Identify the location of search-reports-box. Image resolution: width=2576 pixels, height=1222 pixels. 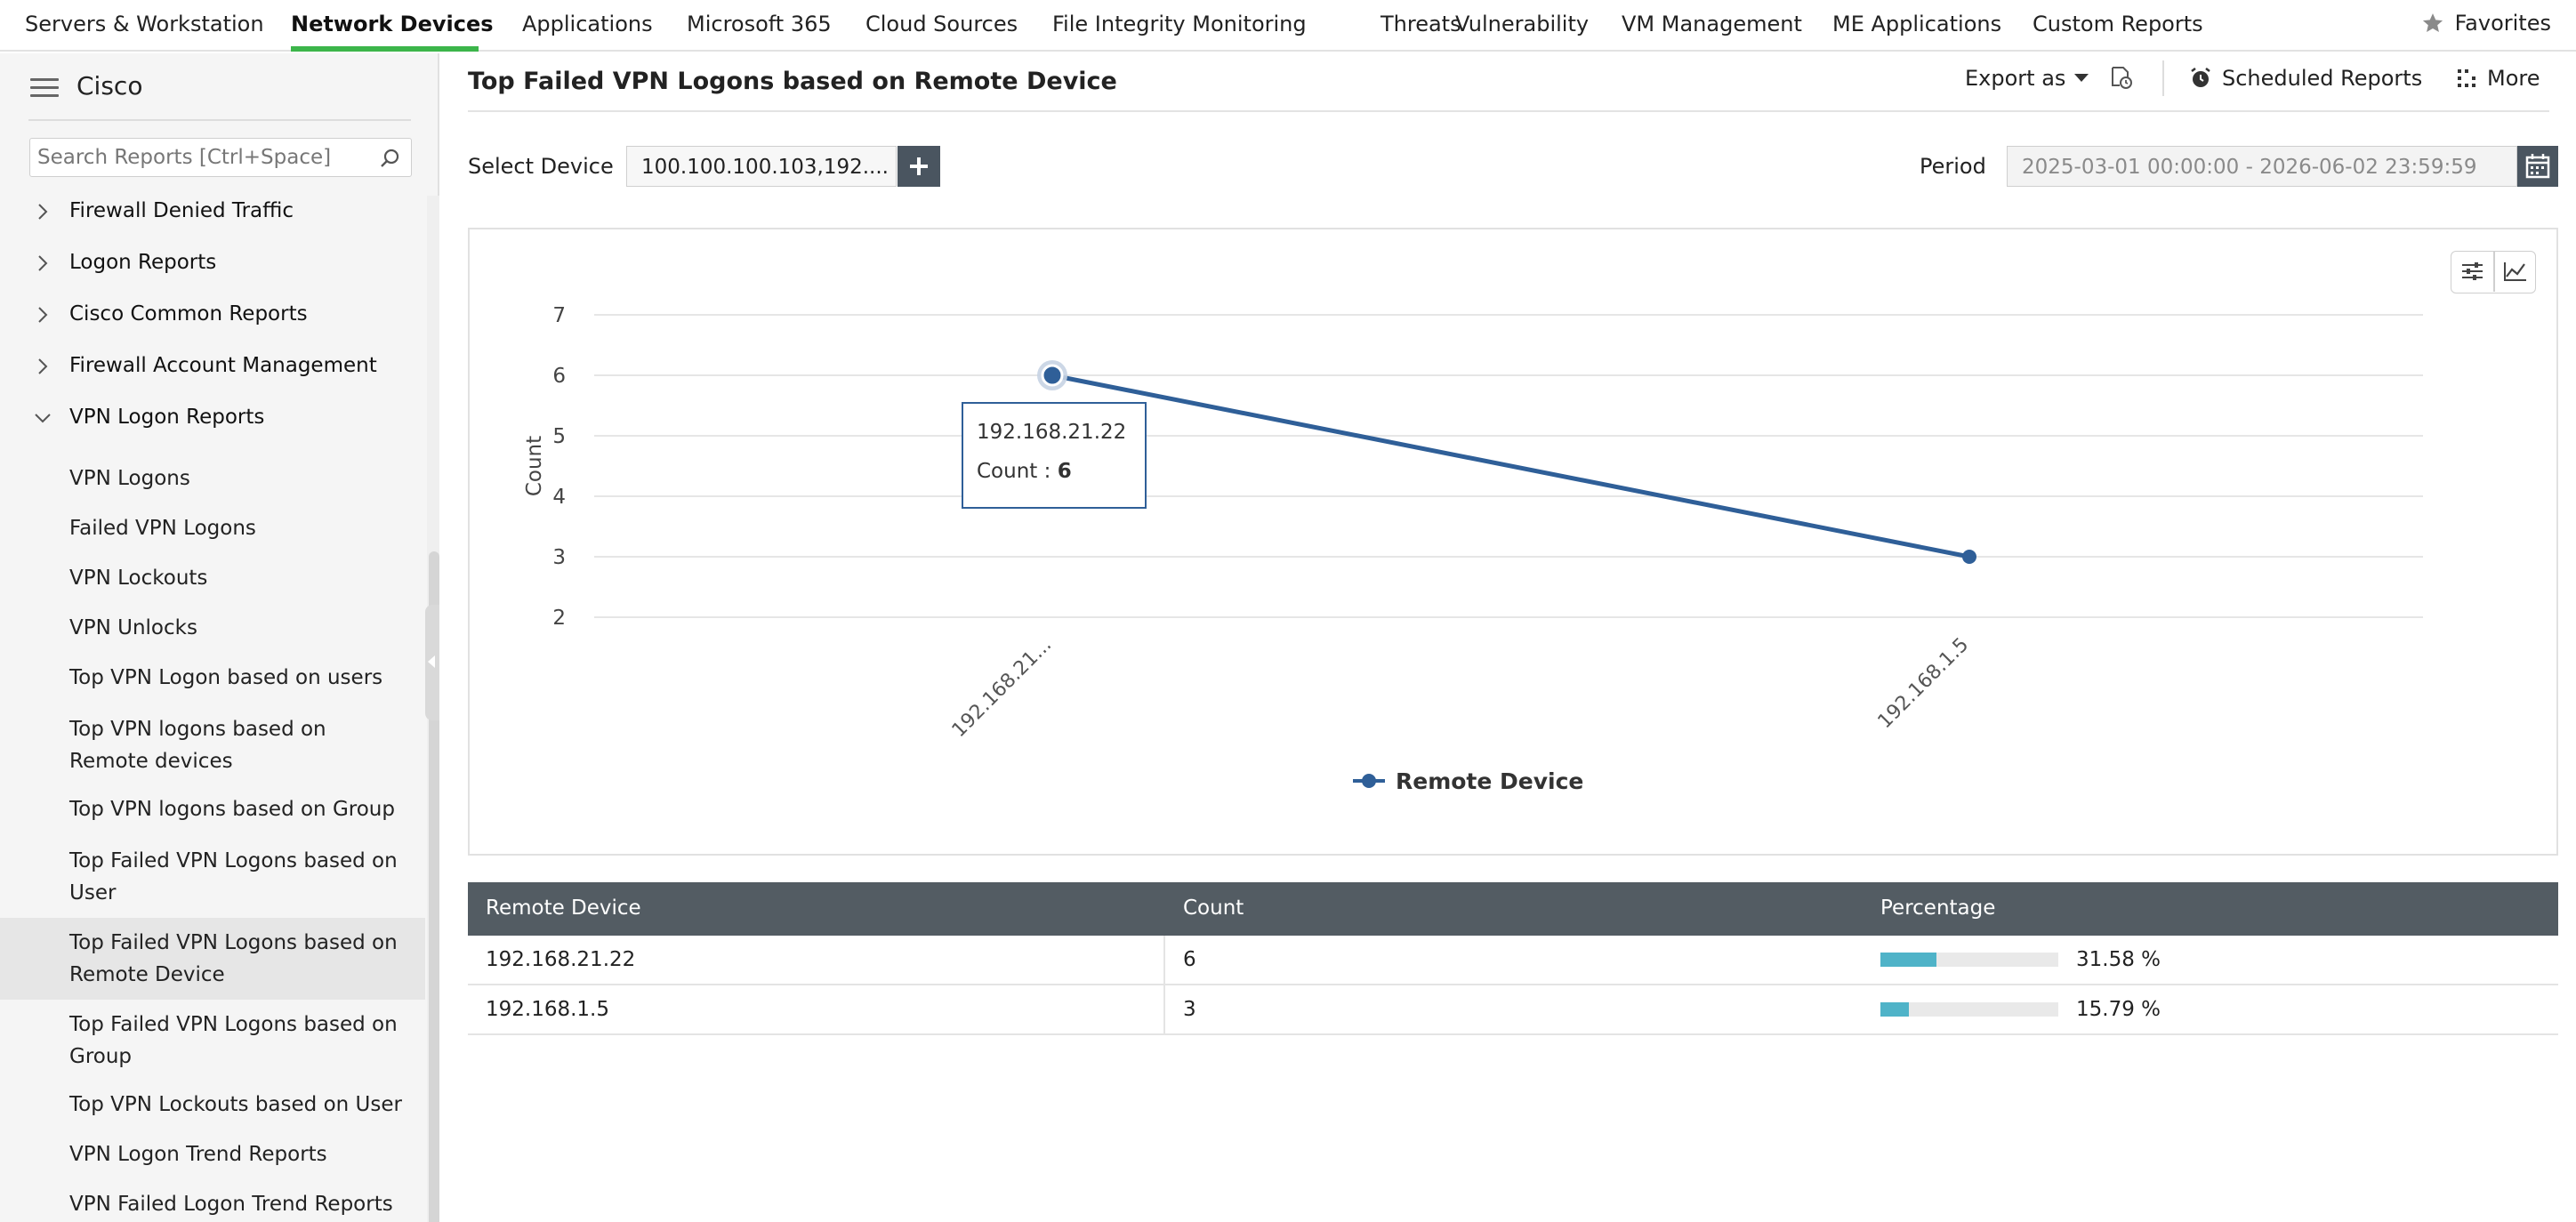
(220, 157).